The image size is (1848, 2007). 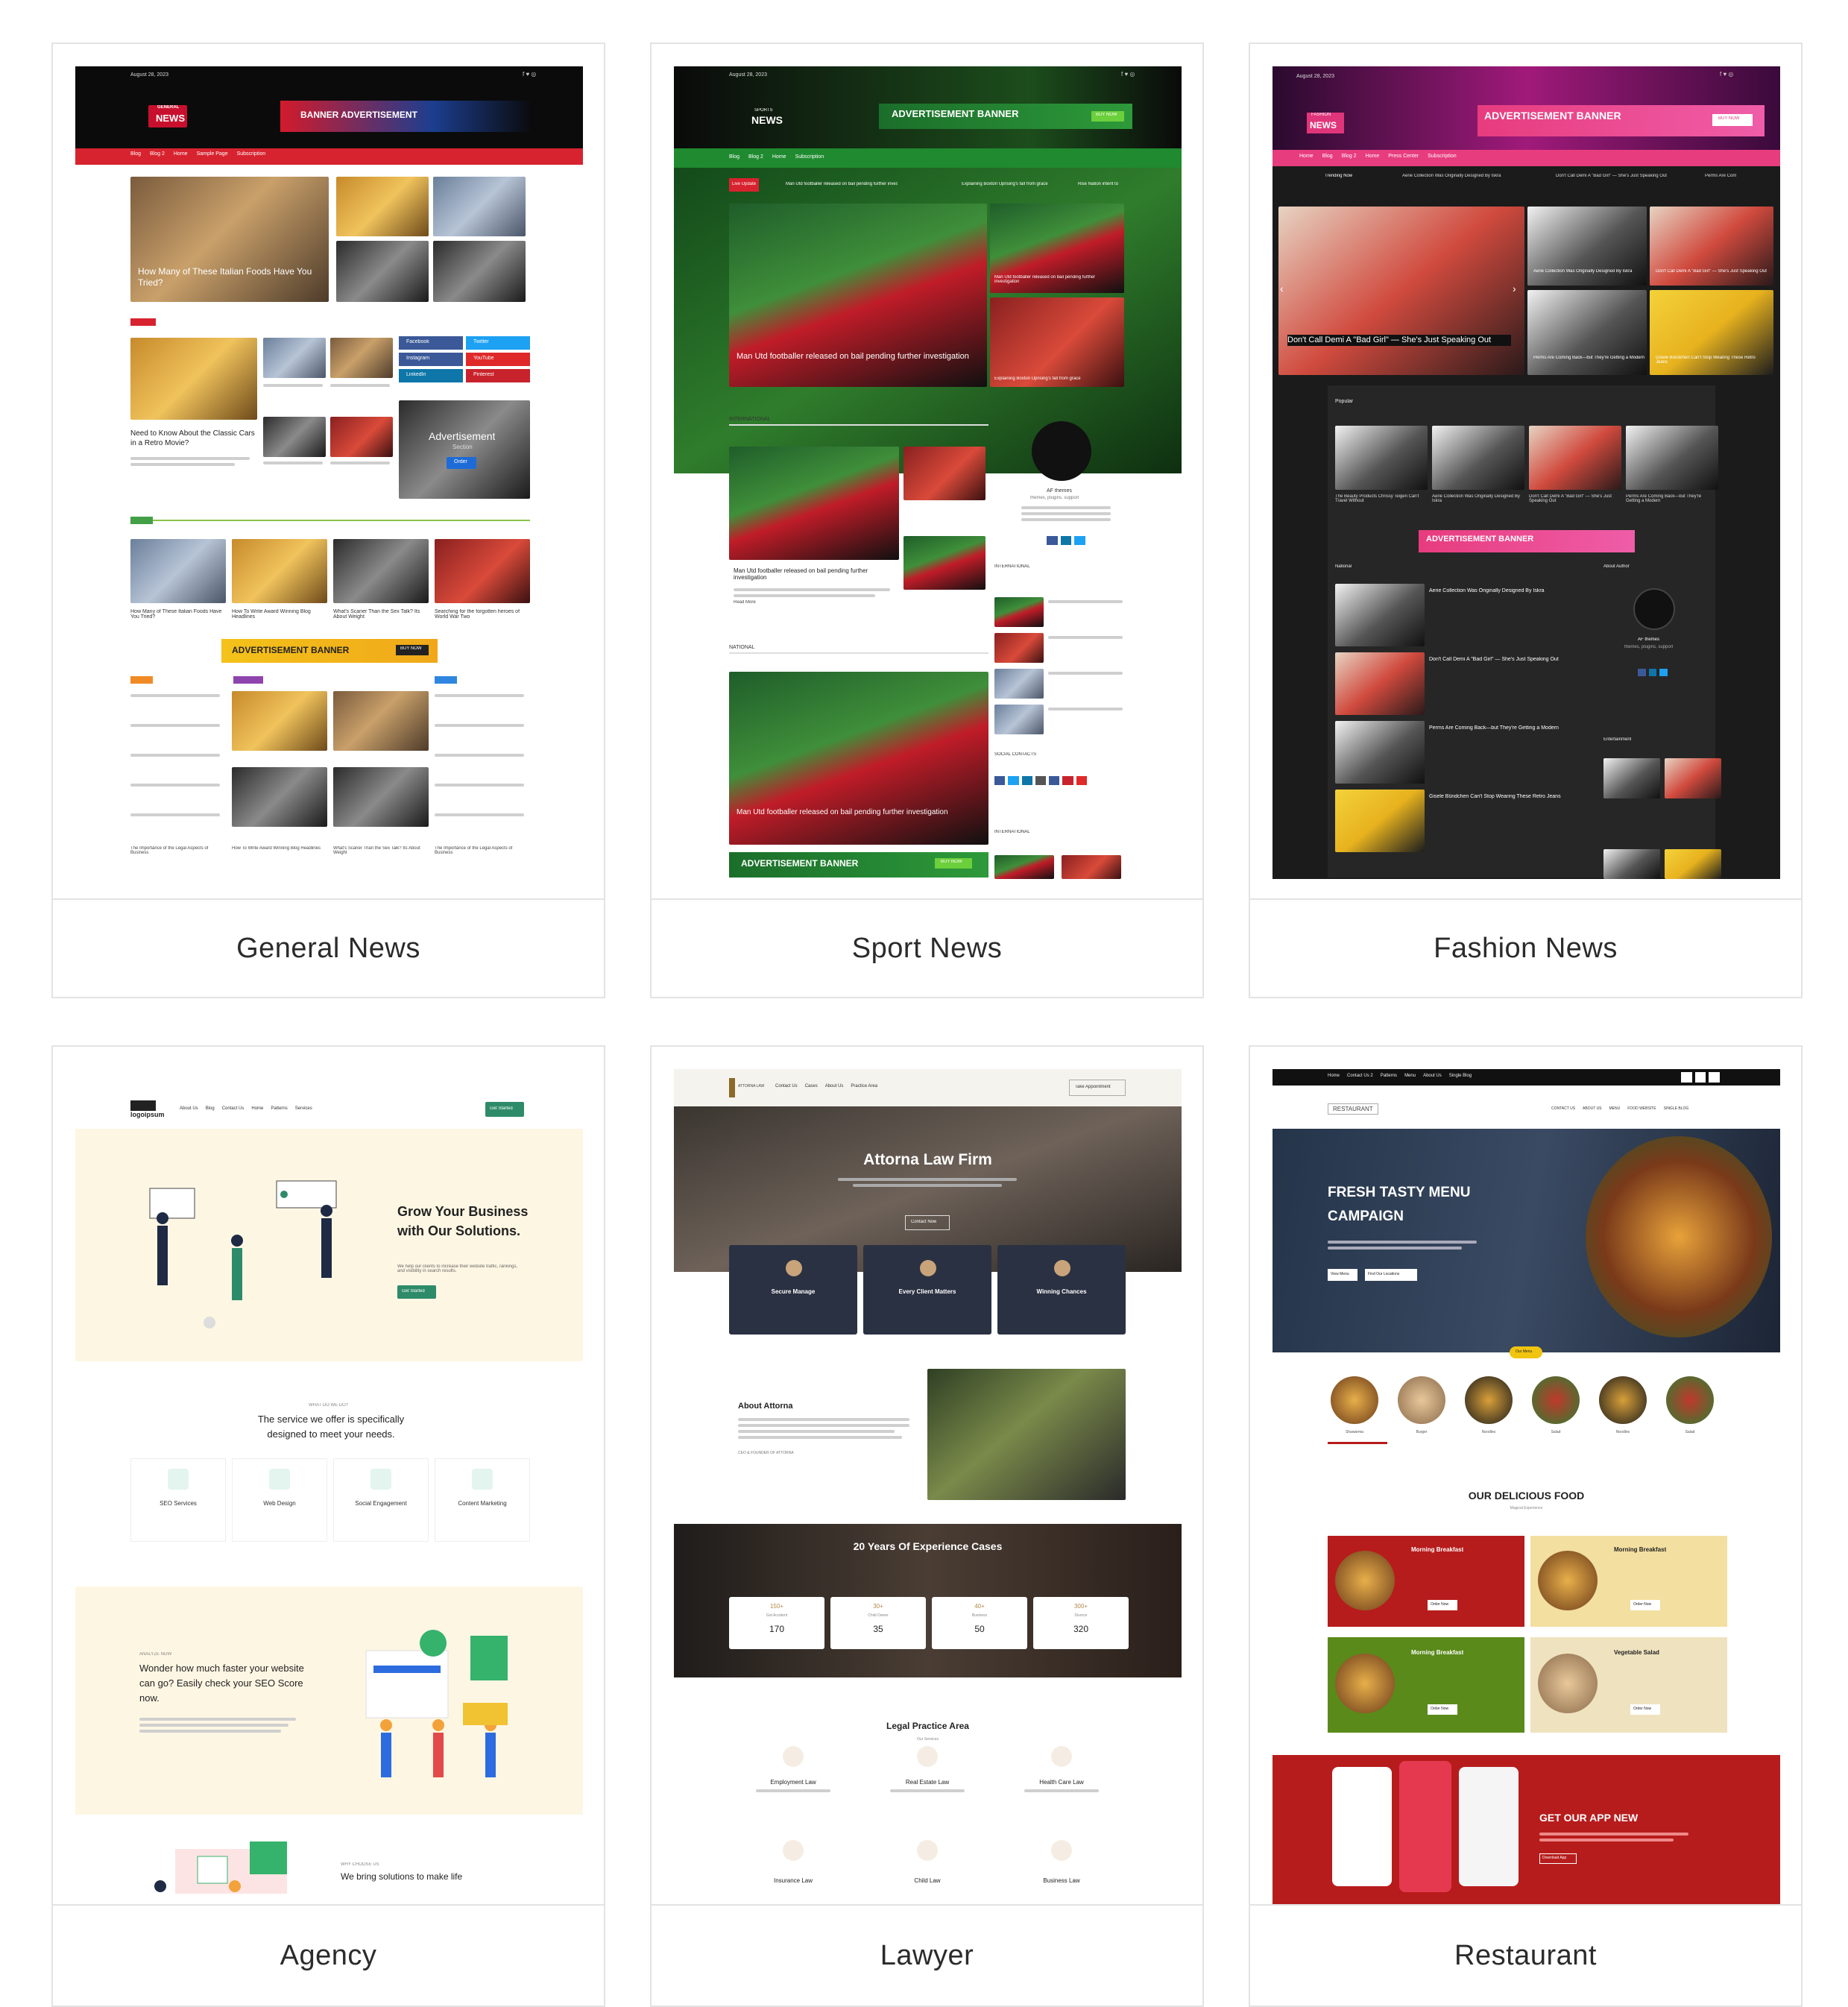 What do you see at coordinates (1525, 947) in the screenshot?
I see `card-title: Fashion News` at bounding box center [1525, 947].